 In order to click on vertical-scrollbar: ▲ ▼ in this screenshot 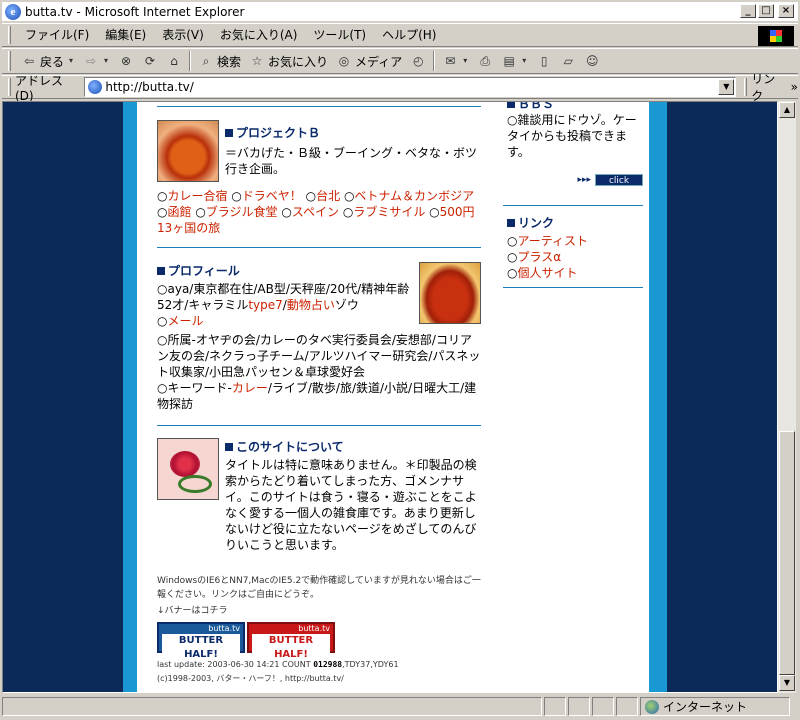, I will do `click(787, 397)`.